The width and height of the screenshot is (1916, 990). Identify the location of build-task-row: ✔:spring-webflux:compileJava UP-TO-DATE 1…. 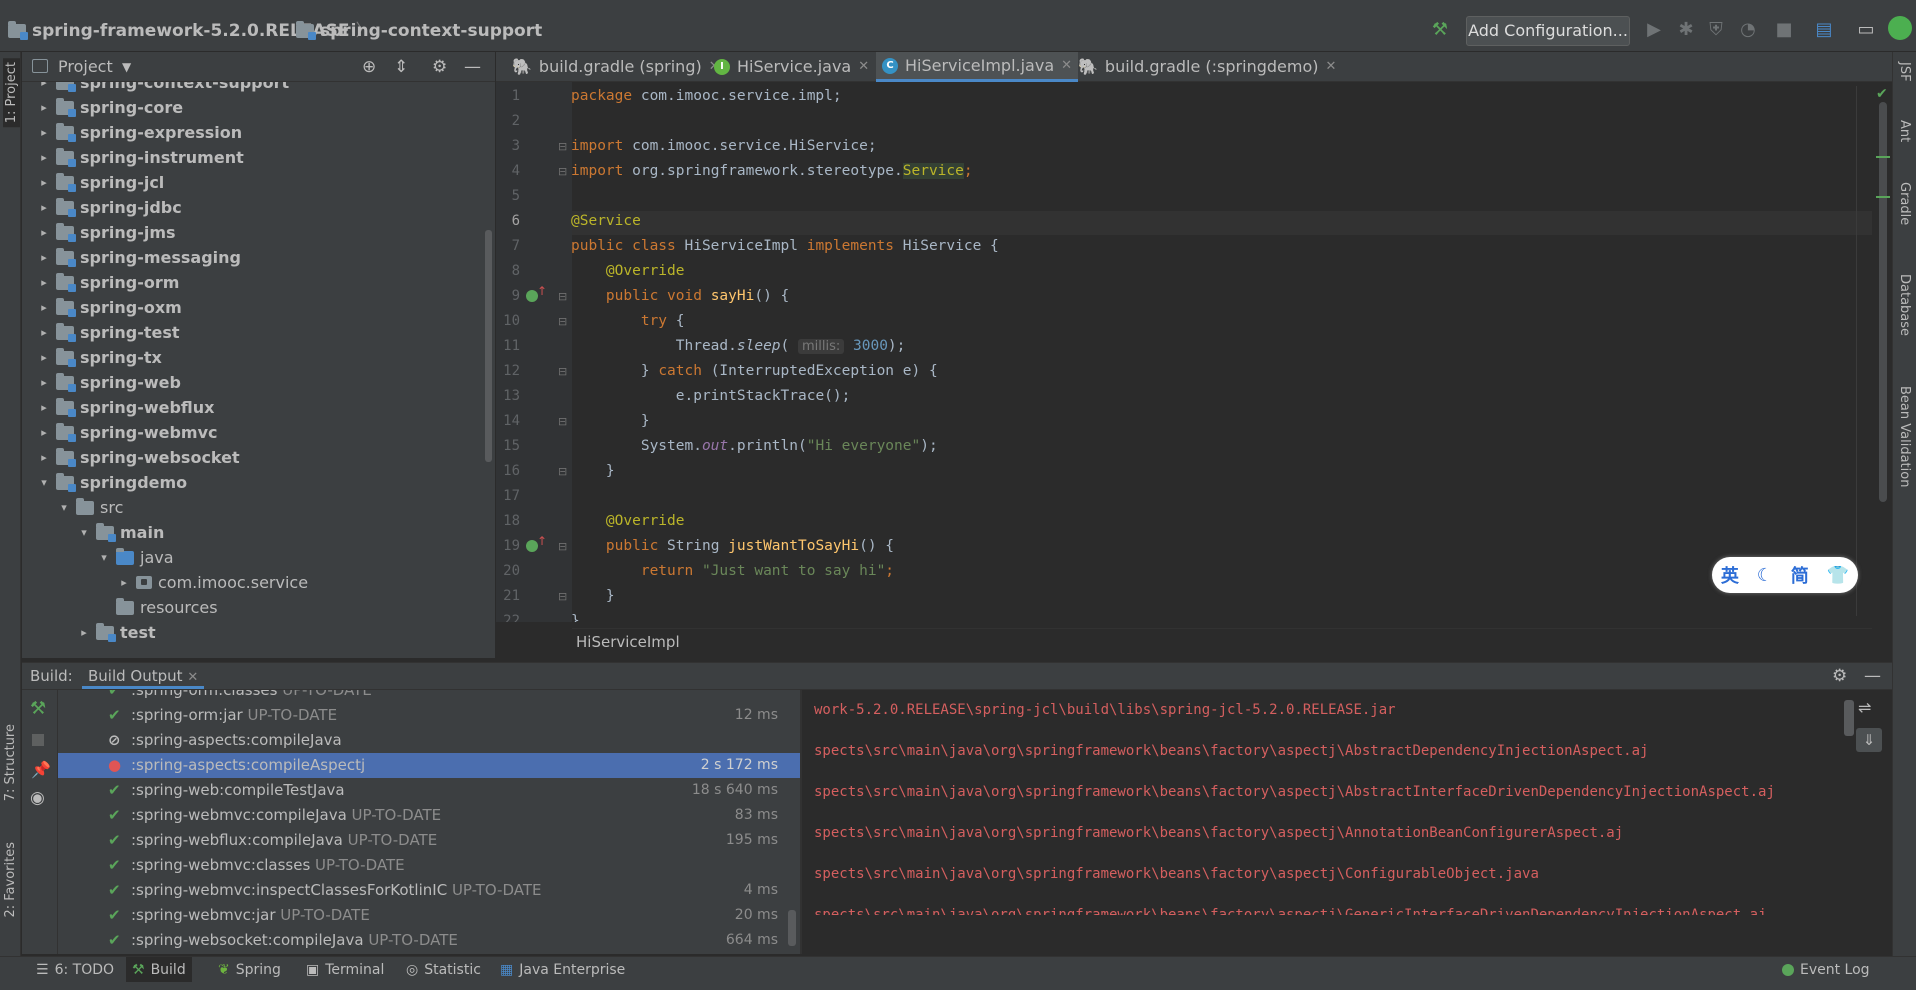
(429, 840).